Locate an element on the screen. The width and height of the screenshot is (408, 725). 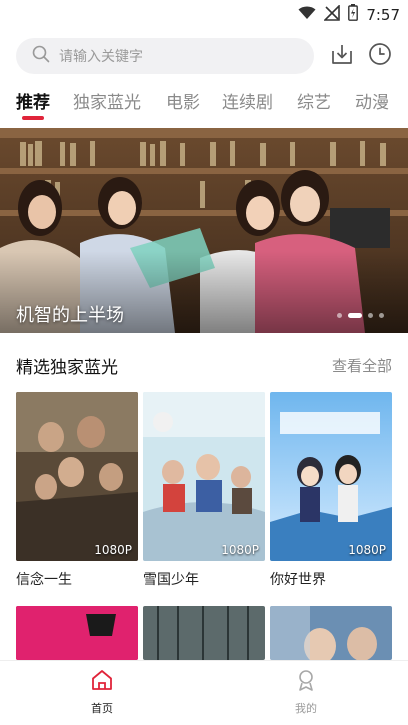
nav-home-label: 首页 is located at coordinates (102, 708).